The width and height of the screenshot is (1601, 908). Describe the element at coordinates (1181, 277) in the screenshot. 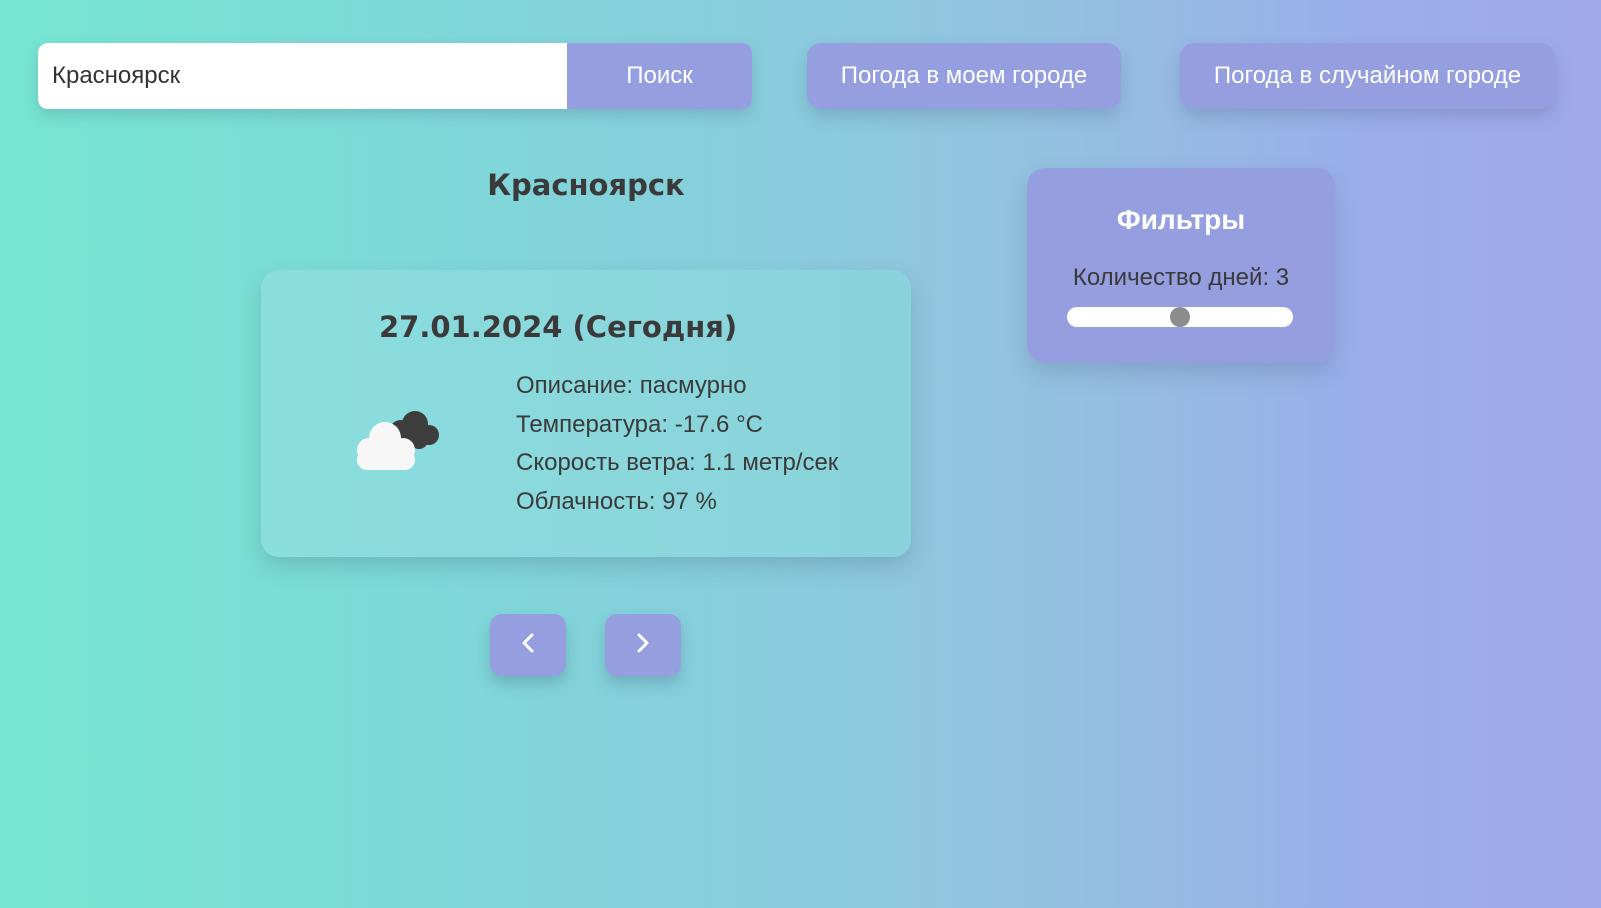

I see `days-count-label: Количество дней: 3` at that location.